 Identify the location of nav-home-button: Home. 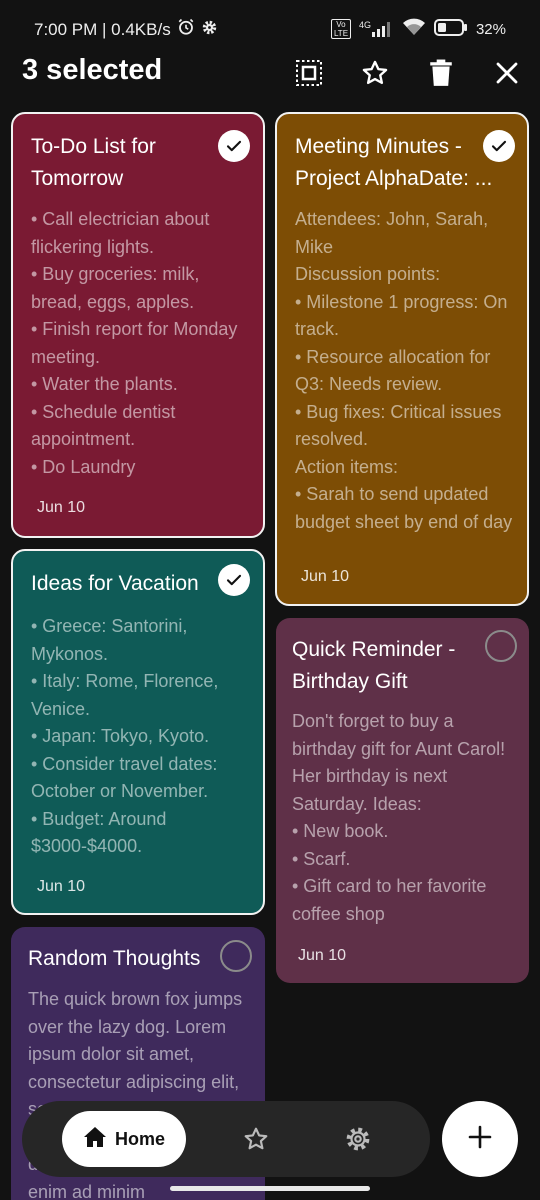
(124, 1139).